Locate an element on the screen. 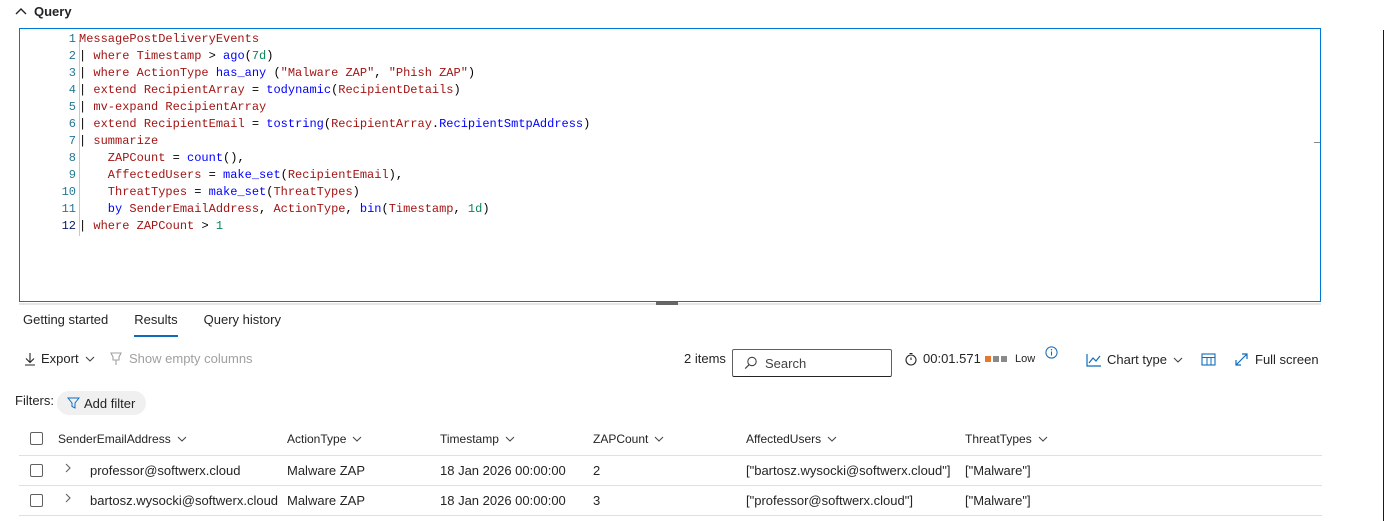 The height and width of the screenshot is (521, 1385). export-label: Export is located at coordinates (60, 358).